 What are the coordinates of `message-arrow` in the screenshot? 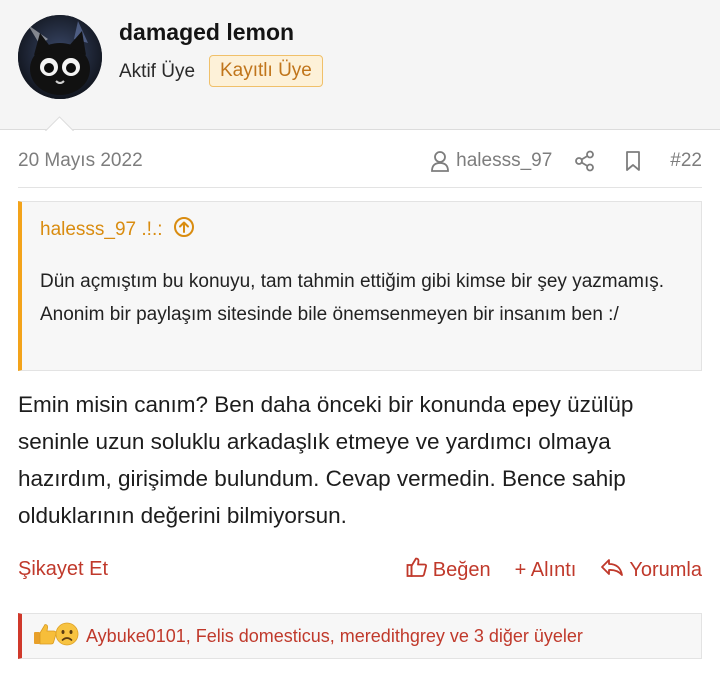 It's located at (59, 122).